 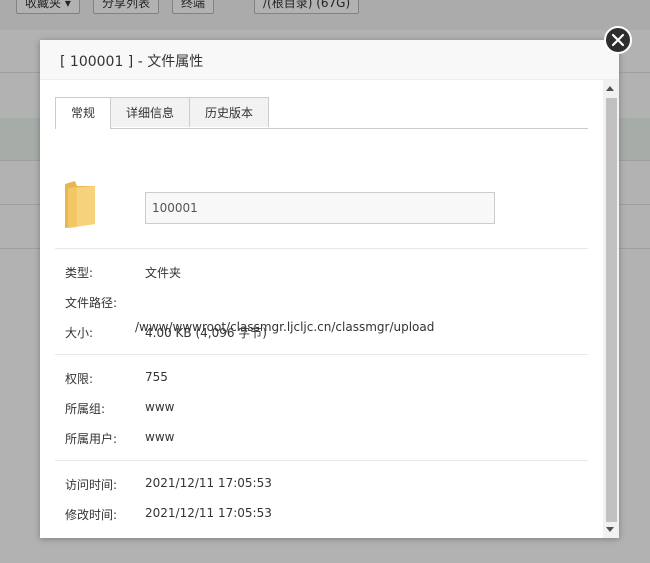 I want to click on scroll-up-icon, so click(x=610, y=88).